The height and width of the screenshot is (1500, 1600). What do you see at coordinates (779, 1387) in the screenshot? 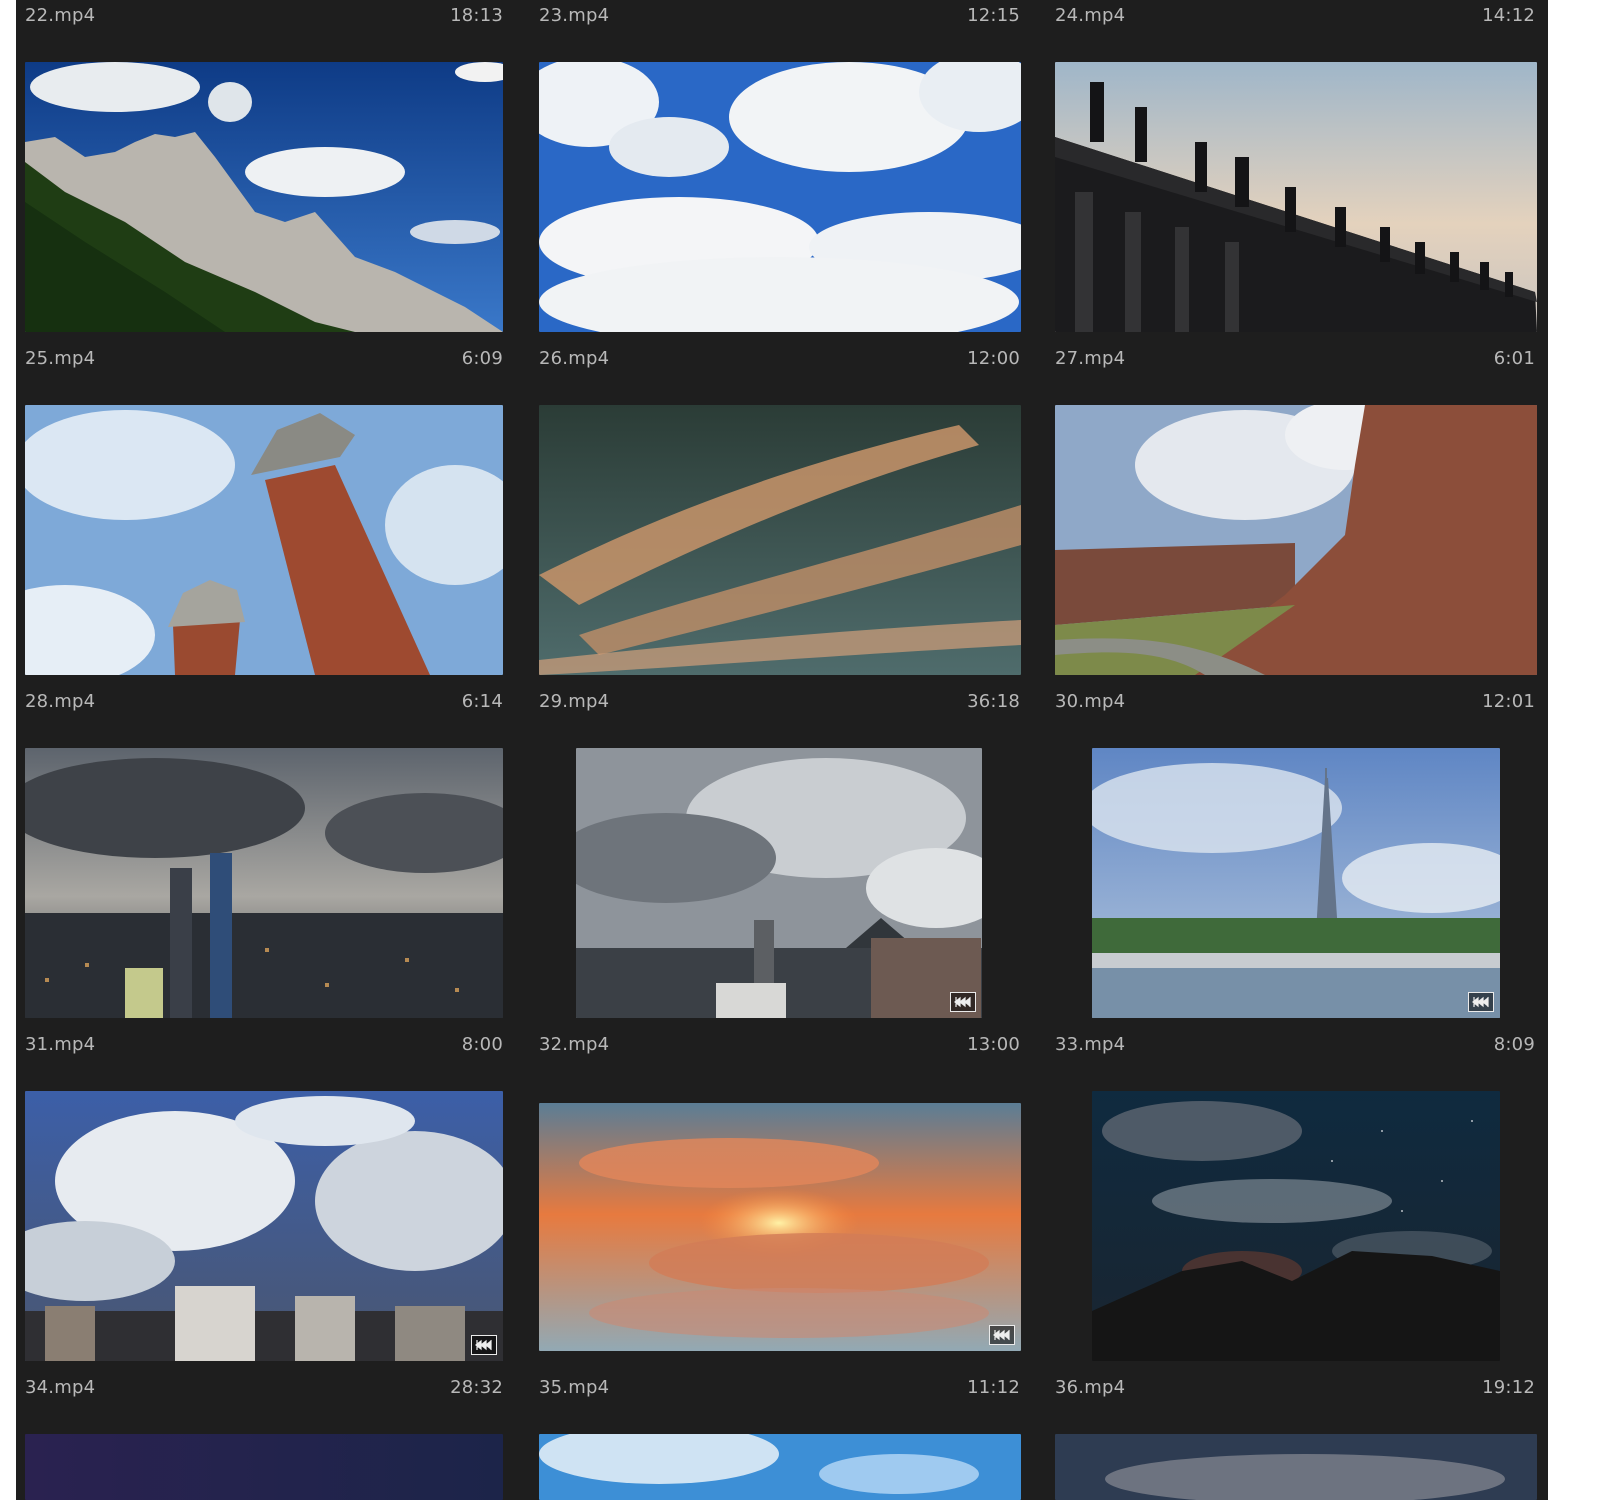
I see `clip-caption: 35.mp4 11:12` at bounding box center [779, 1387].